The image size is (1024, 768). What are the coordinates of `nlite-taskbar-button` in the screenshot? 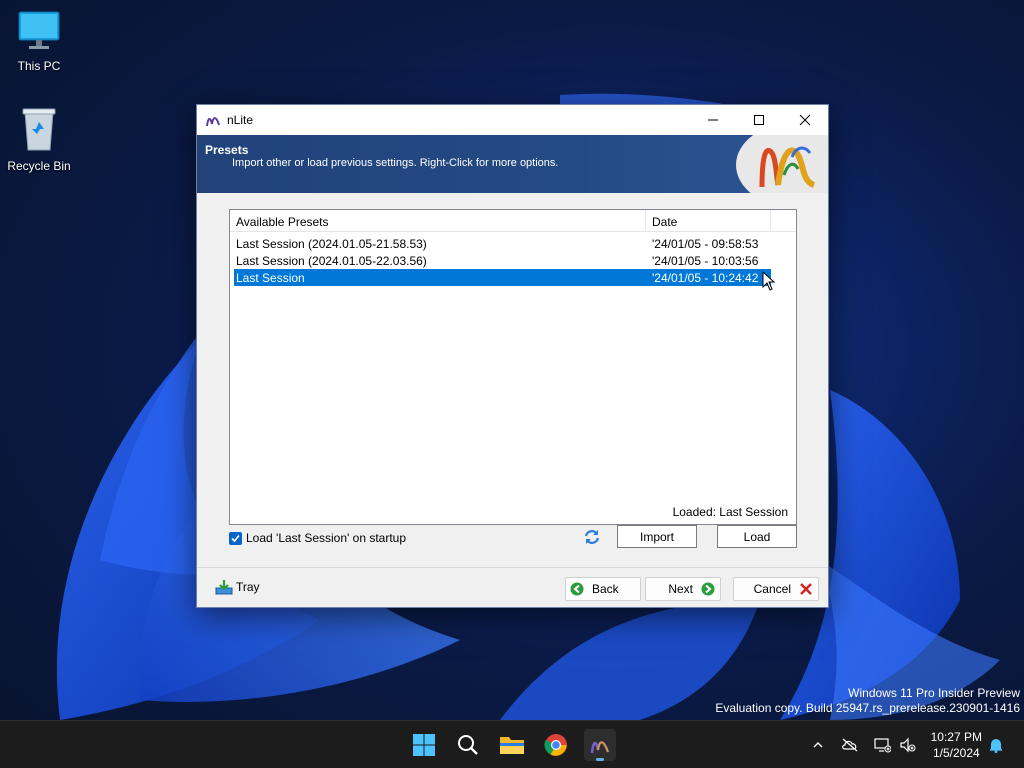 It's located at (600, 745).